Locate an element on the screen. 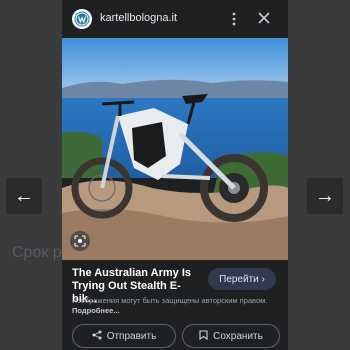  share-button: Отправить is located at coordinates (124, 336).